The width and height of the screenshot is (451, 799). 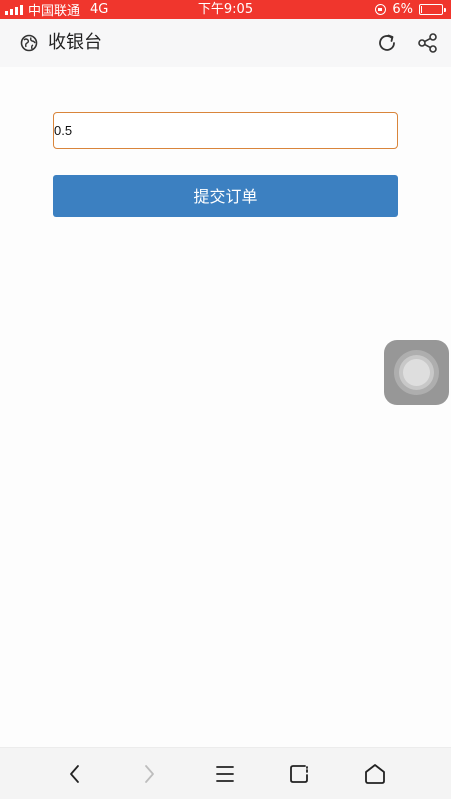 I want to click on battery-percent: 6%, so click(x=402, y=9).